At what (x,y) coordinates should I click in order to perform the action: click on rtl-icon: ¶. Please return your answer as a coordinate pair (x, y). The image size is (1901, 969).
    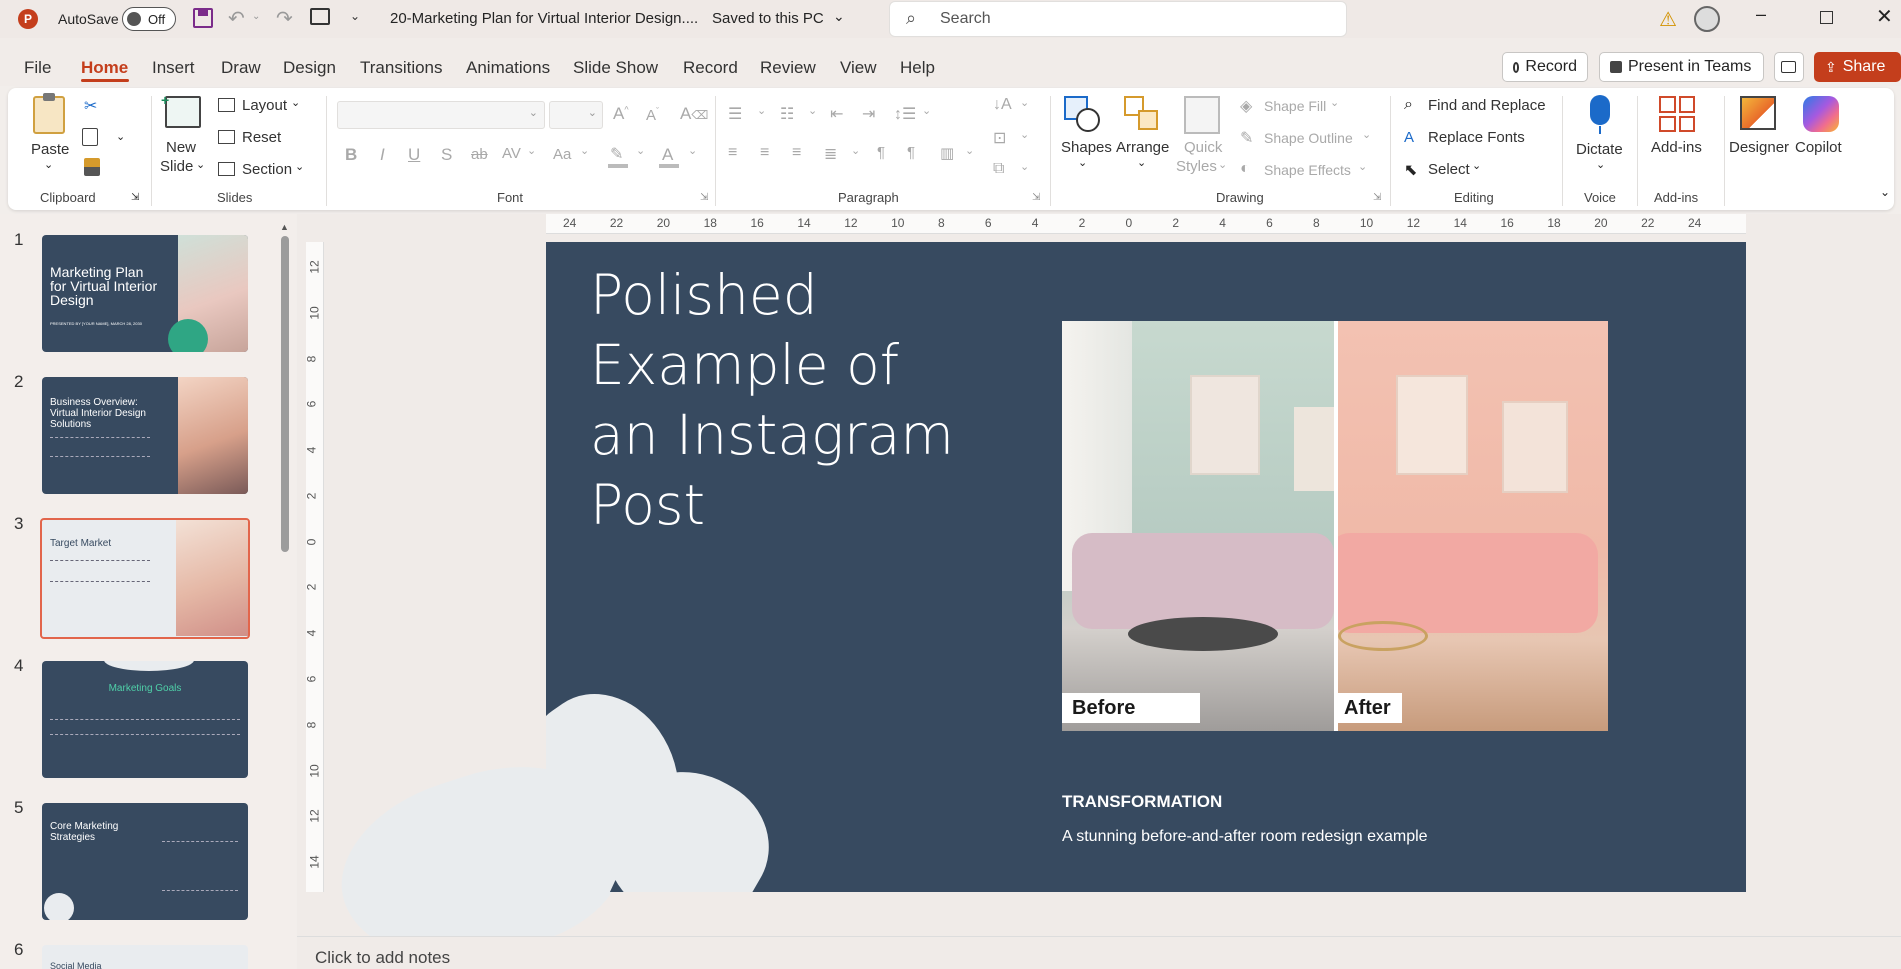
    Looking at the image, I should click on (911, 152).